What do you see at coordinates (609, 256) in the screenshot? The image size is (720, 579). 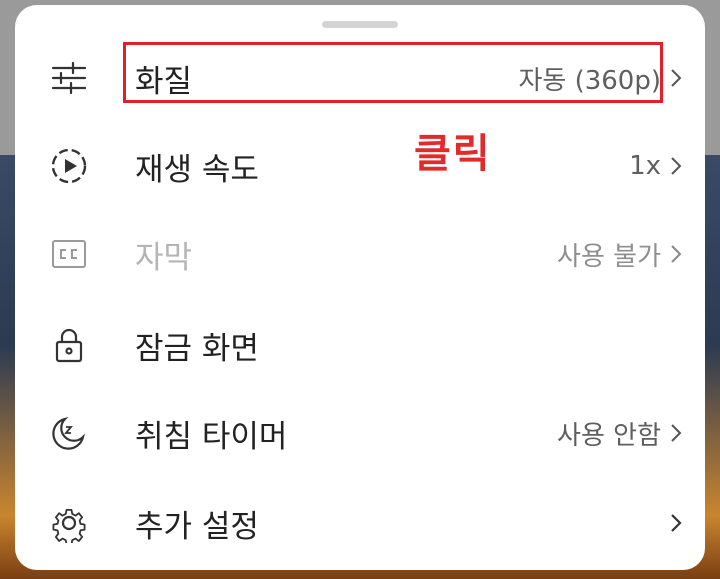 I see `menu-item-value: 사용 불가` at bounding box center [609, 256].